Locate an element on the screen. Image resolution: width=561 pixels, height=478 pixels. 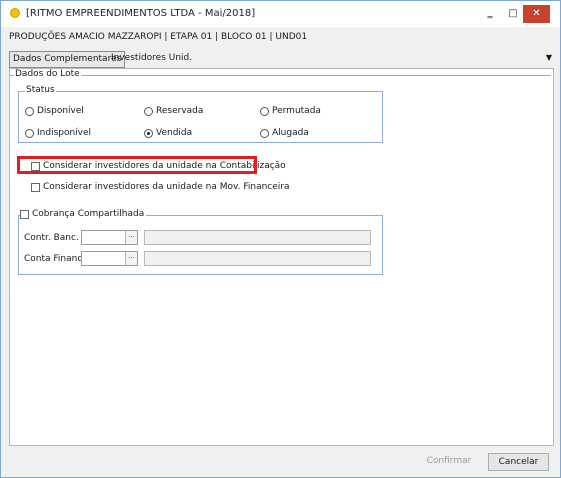
close-button: ✕ is located at coordinates (536, 14).